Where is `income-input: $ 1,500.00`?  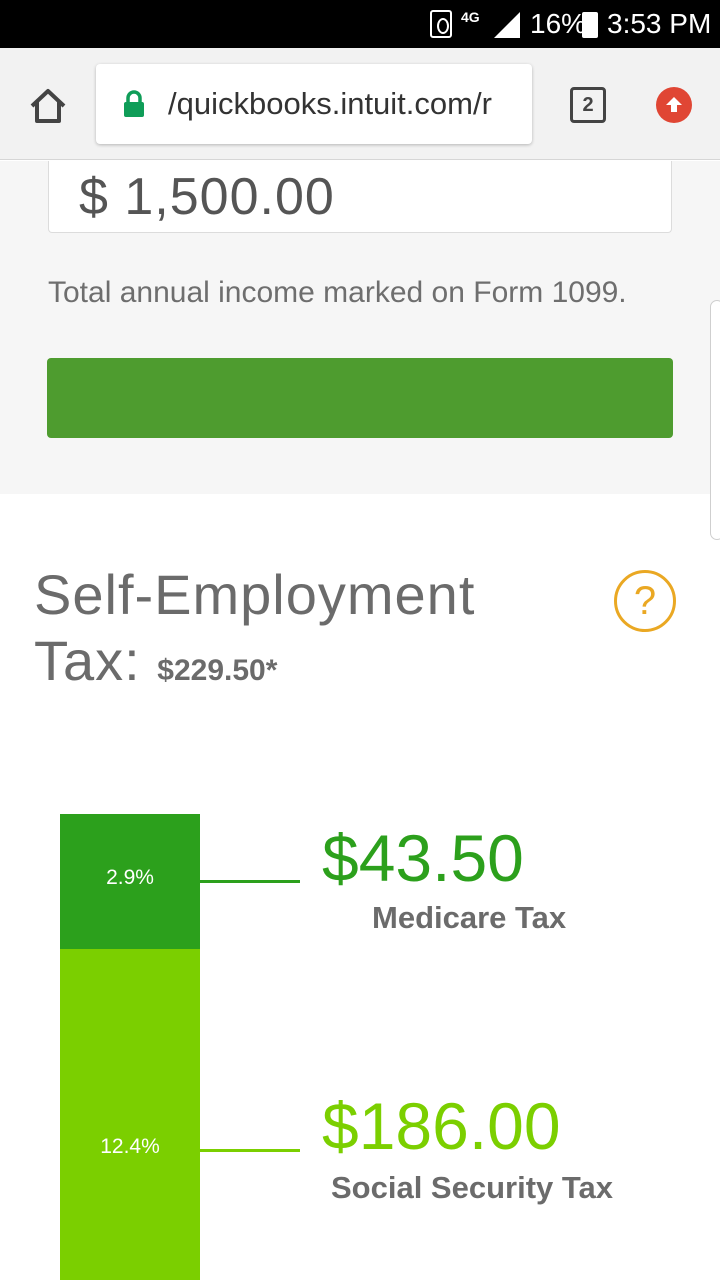 income-input: $ 1,500.00 is located at coordinates (360, 197).